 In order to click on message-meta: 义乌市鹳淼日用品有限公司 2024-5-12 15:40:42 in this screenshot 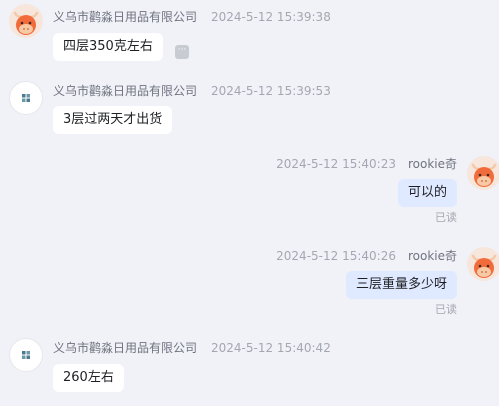, I will do `click(192, 347)`.